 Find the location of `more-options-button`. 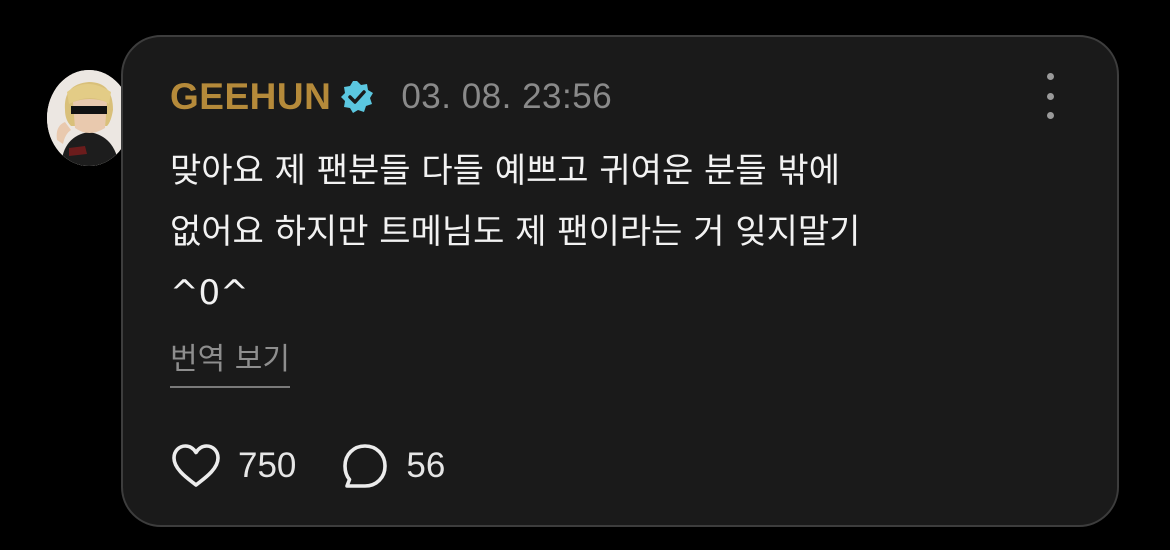

more-options-button is located at coordinates (1050, 96).